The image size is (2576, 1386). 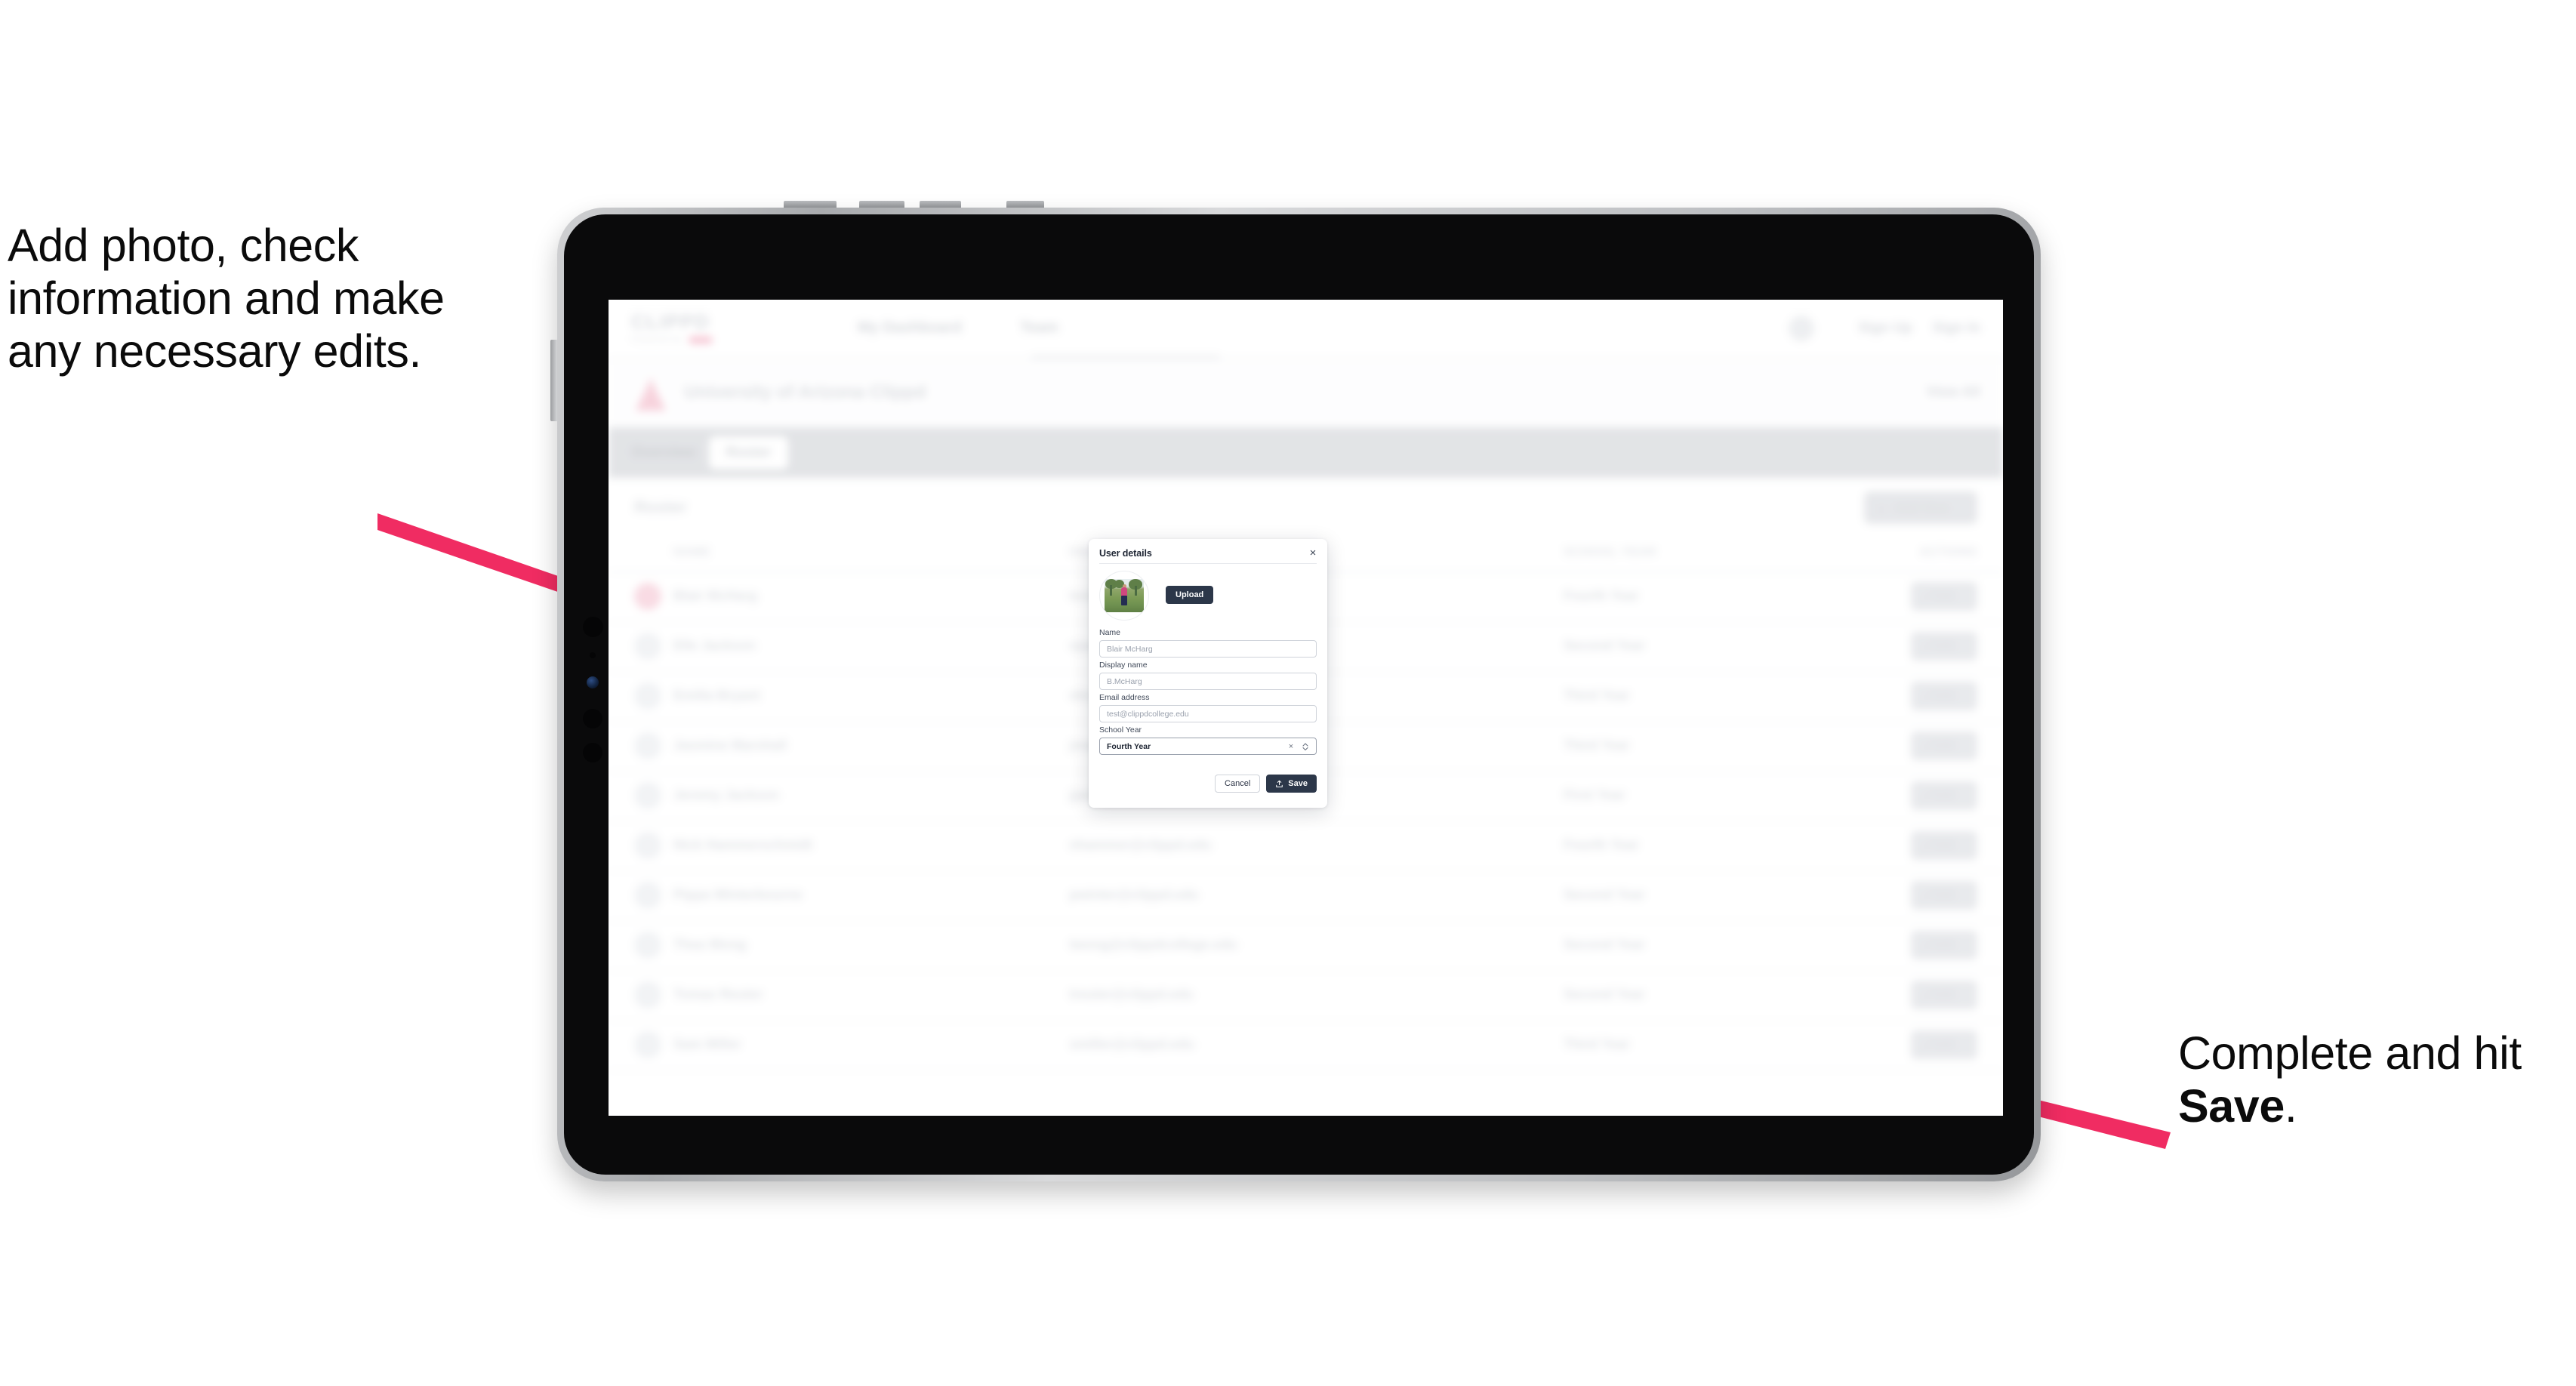 What do you see at coordinates (1124, 697) in the screenshot?
I see `label-email-address: Email address` at bounding box center [1124, 697].